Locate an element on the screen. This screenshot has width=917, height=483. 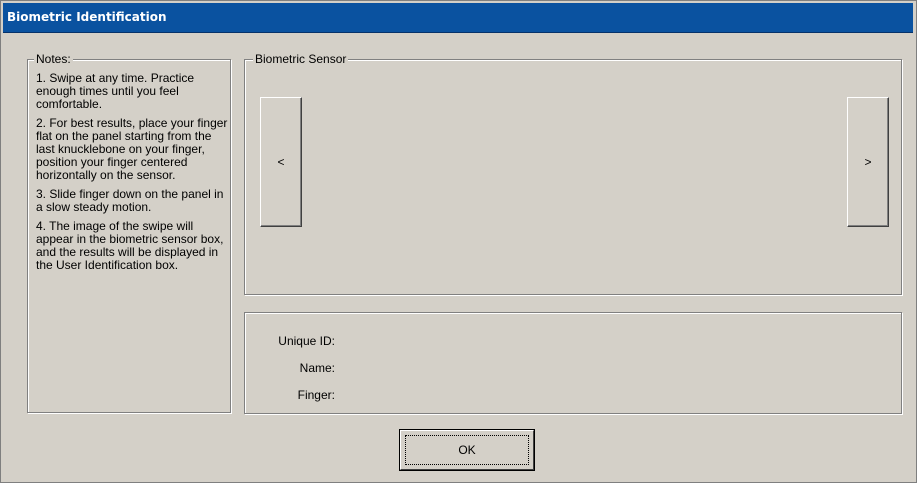
name-label: Name: is located at coordinates (317, 368).